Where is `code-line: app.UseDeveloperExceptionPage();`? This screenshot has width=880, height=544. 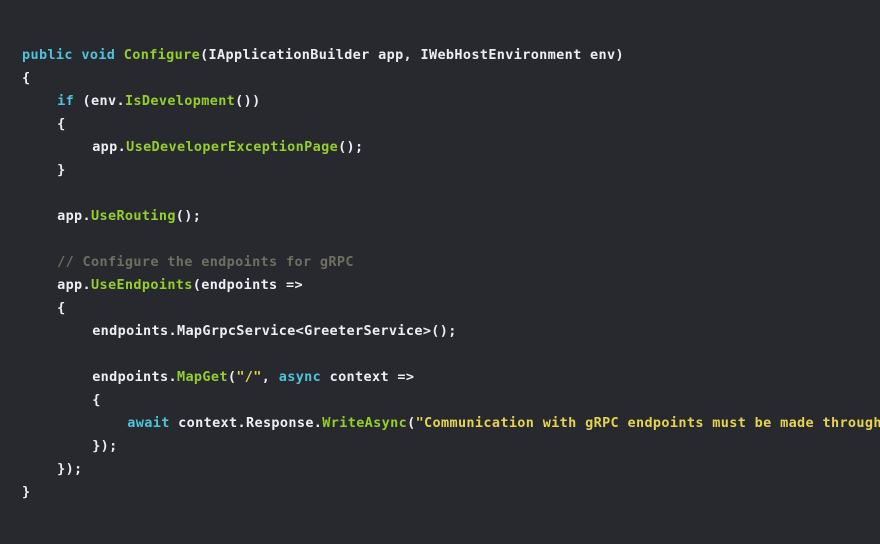 code-line: app.UseDeveloperExceptionPage(); is located at coordinates (440, 147).